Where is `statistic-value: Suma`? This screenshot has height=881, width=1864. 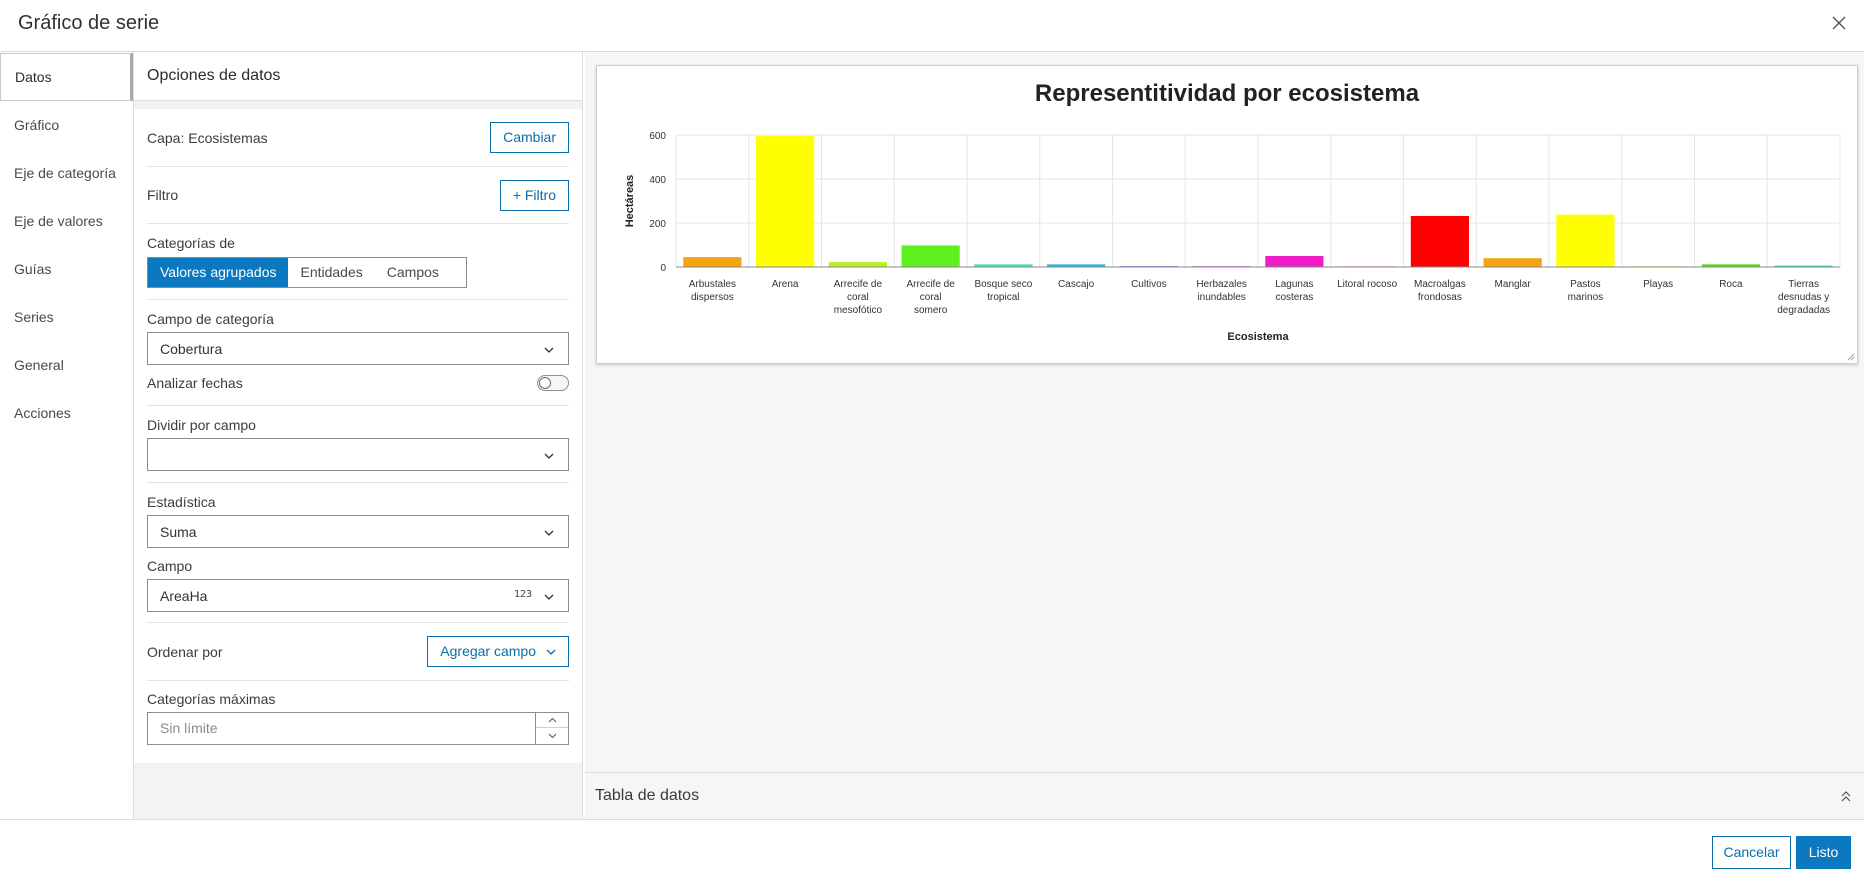
statistic-value: Suma is located at coordinates (178, 532).